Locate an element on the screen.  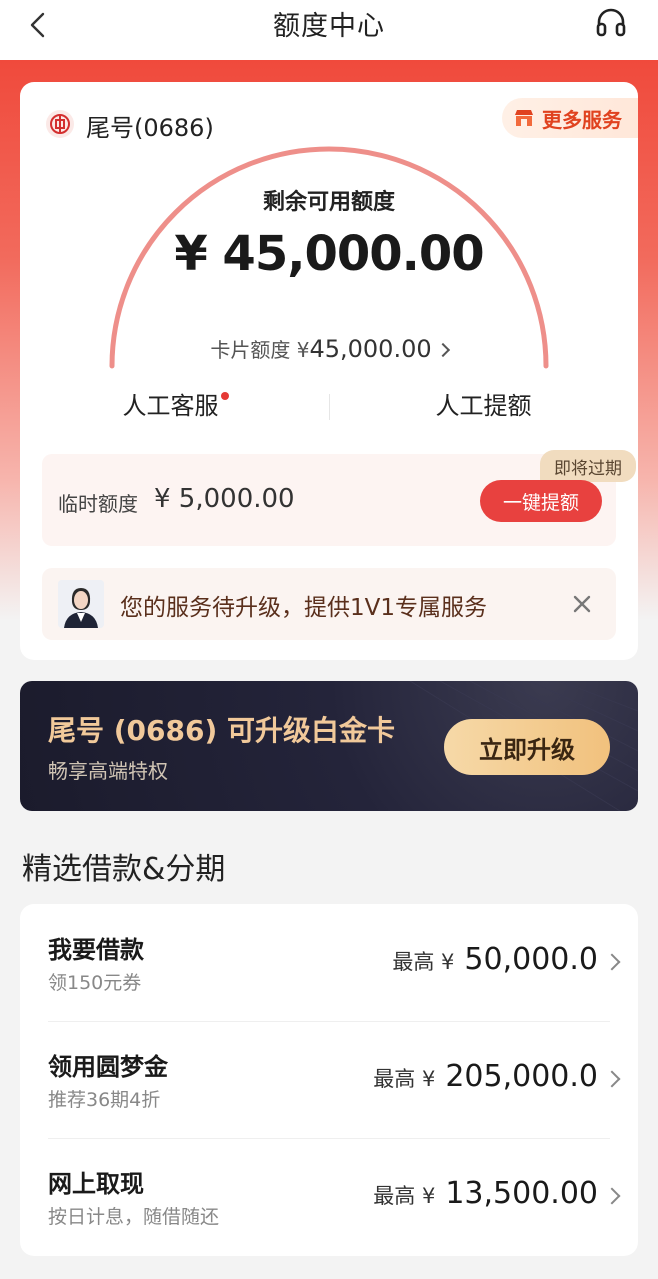
card-limit-label: 卡片额度 ¥ is located at coordinates (260, 350).